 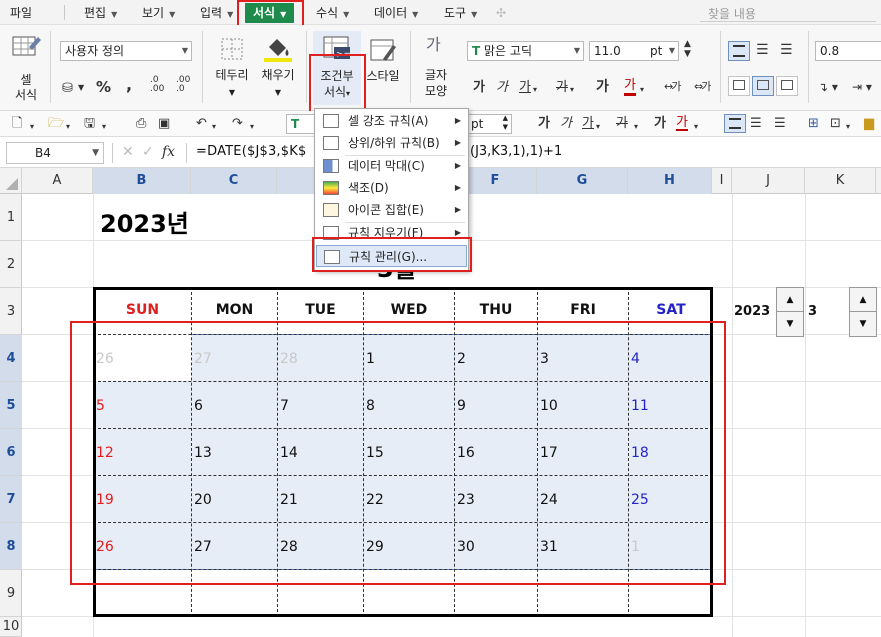 What do you see at coordinates (183, 85) in the screenshot?
I see `decimal-decrease-button: .00 .0` at bounding box center [183, 85].